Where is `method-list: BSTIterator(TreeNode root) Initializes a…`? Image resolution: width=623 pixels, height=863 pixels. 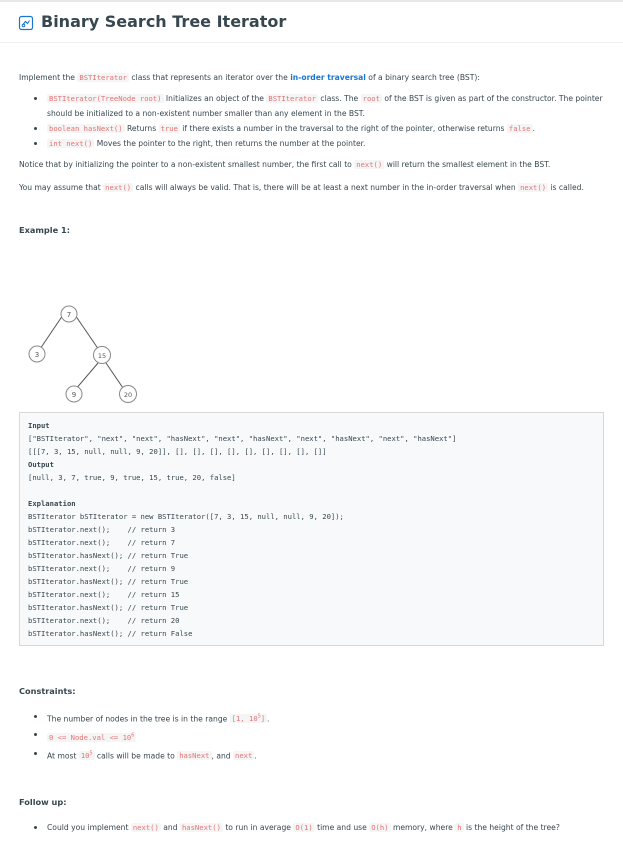
method-list: BSTIterator(TreeNode root) Initializes a… is located at coordinates (311, 121).